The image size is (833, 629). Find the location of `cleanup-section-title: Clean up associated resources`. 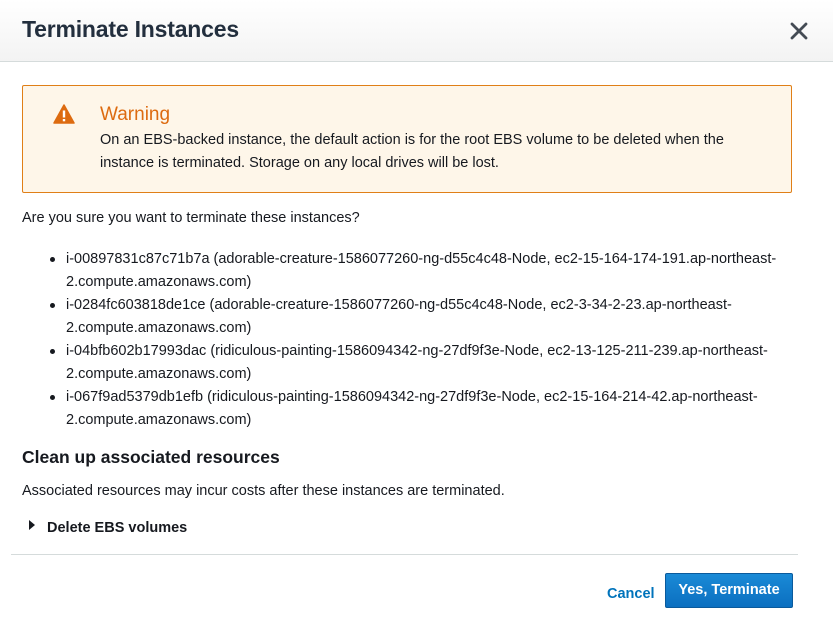

cleanup-section-title: Clean up associated resources is located at coordinates (151, 457).